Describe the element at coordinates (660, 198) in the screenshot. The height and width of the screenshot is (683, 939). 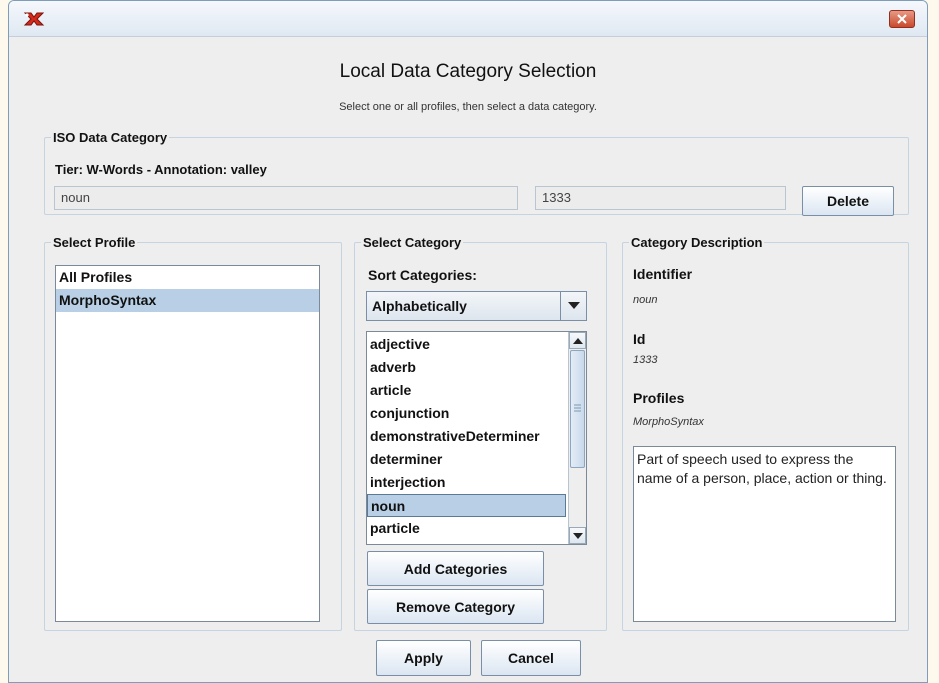
I see `category-id-field: 1333` at that location.